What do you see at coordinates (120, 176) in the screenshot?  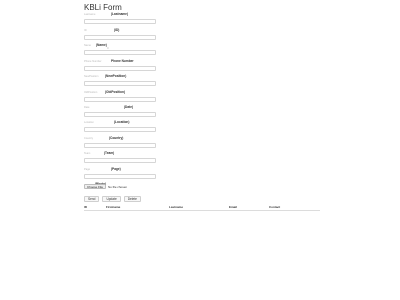 I see `page-input` at bounding box center [120, 176].